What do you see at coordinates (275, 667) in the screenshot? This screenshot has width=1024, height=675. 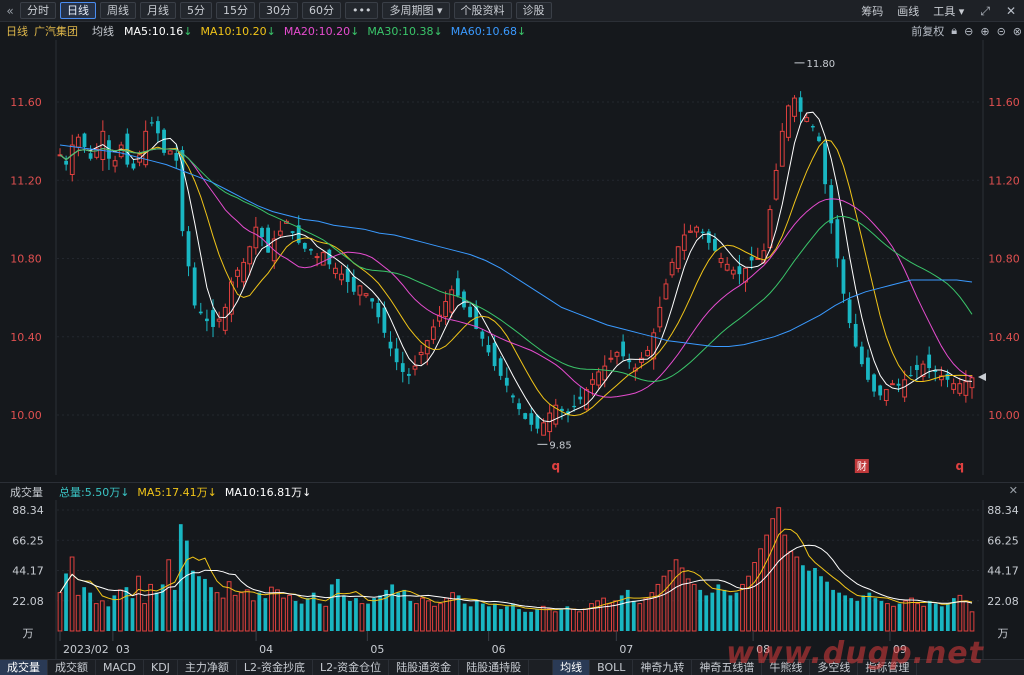 I see `tab-l2-bottom-fishing: L2-资金抄底` at bounding box center [275, 667].